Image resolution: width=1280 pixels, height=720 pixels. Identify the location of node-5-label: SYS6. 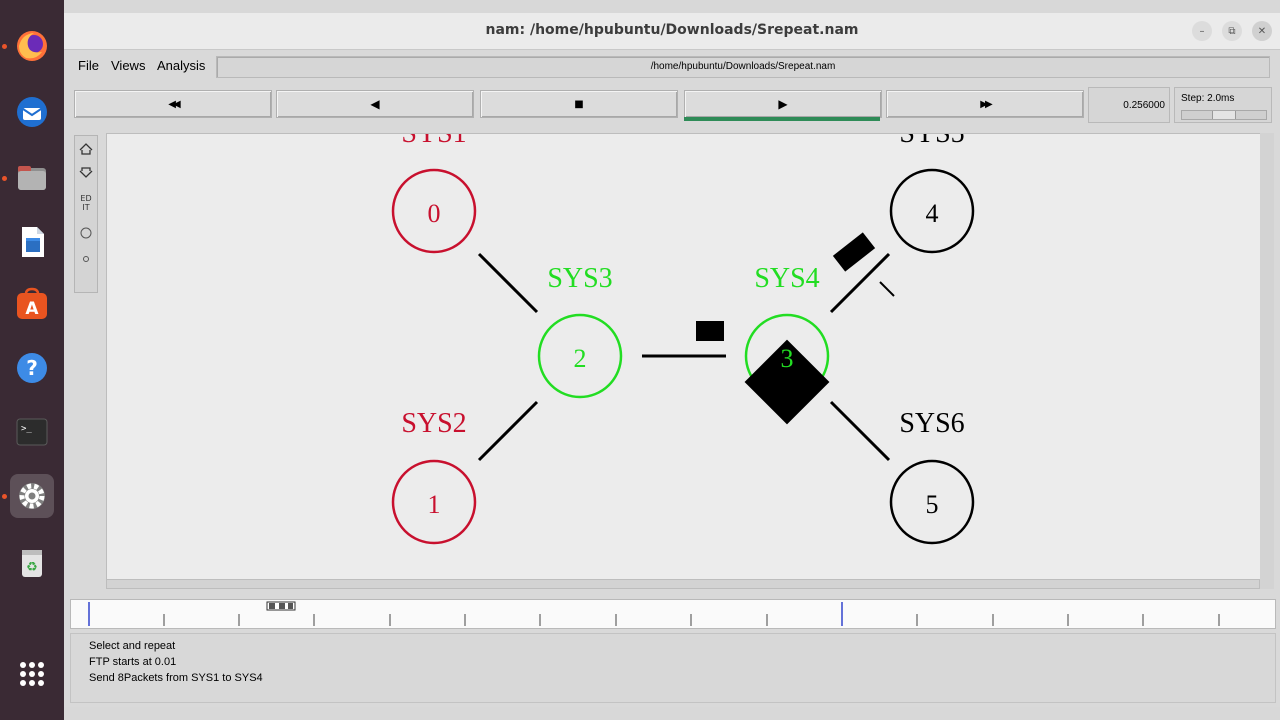
(931, 423).